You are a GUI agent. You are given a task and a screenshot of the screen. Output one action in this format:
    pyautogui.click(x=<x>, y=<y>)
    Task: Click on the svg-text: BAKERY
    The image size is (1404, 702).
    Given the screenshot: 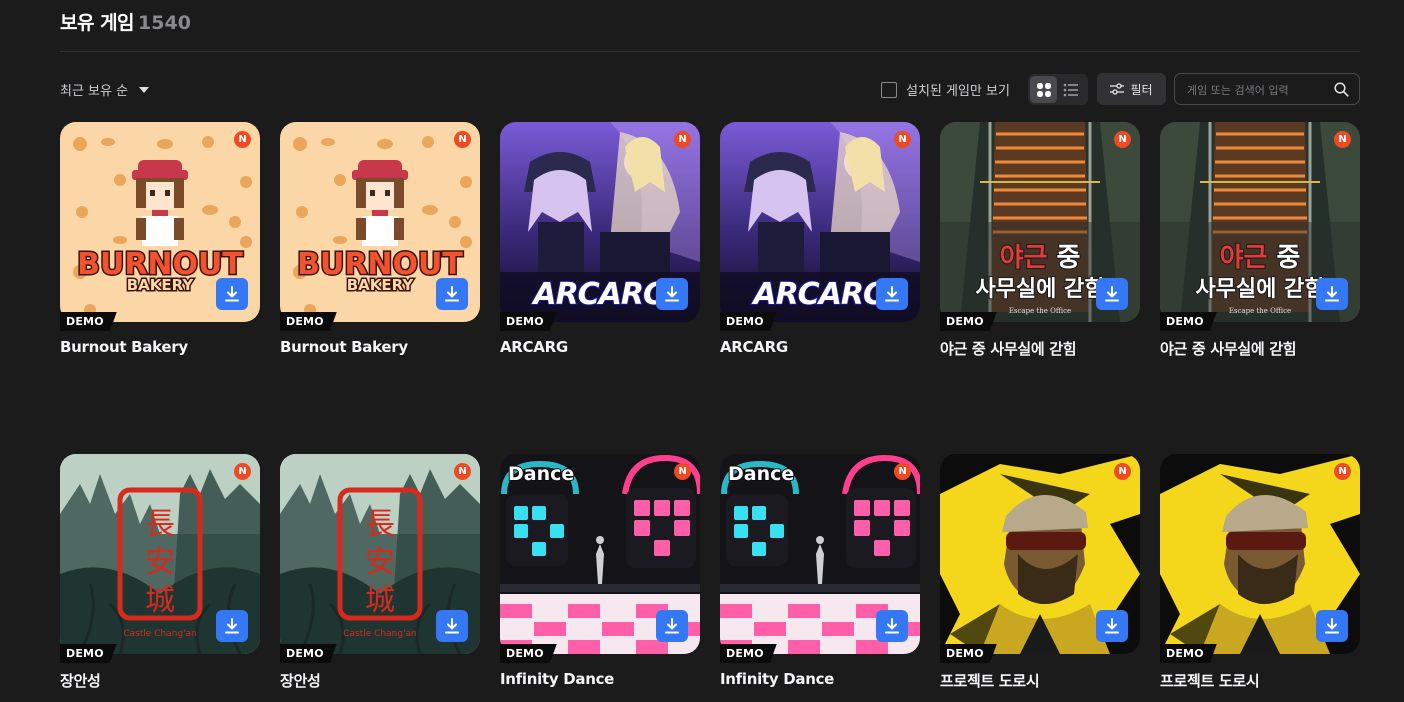 What is the action you would take?
    pyautogui.click(x=161, y=285)
    